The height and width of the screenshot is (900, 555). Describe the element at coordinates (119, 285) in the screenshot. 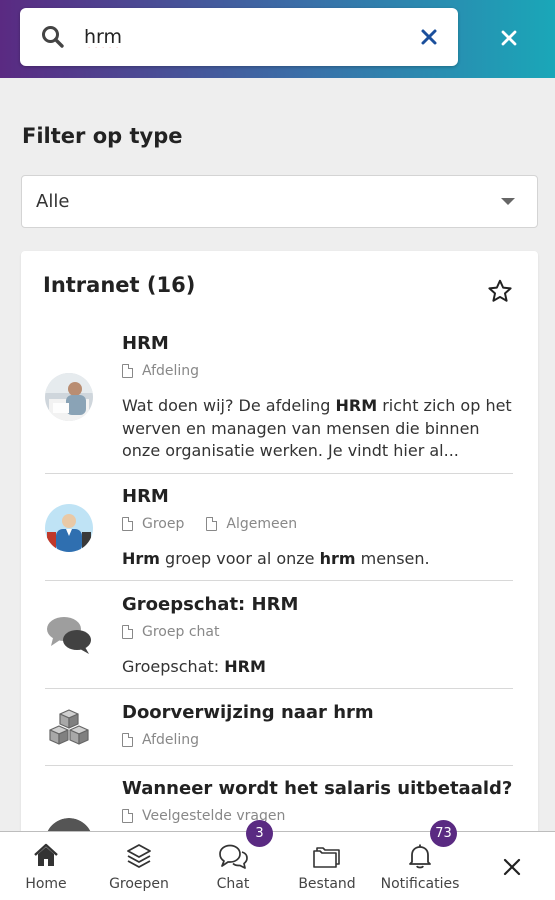

I see `section-title: Intranet (16)` at that location.